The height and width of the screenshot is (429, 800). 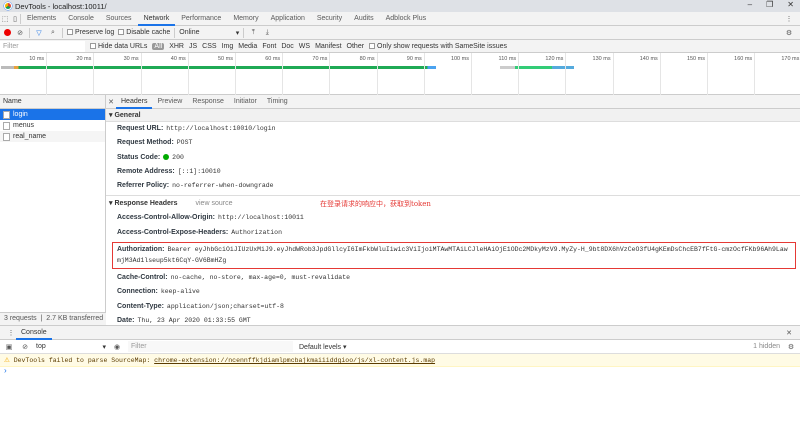 I want to click on tab-preview: Preview, so click(x=169, y=102).